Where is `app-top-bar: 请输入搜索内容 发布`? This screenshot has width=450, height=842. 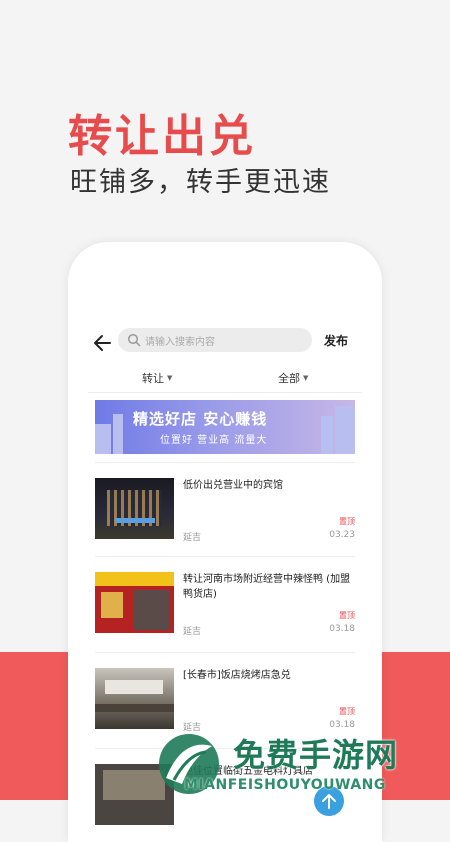
app-top-bar: 请输入搜索内容 发布 is located at coordinates (225, 344).